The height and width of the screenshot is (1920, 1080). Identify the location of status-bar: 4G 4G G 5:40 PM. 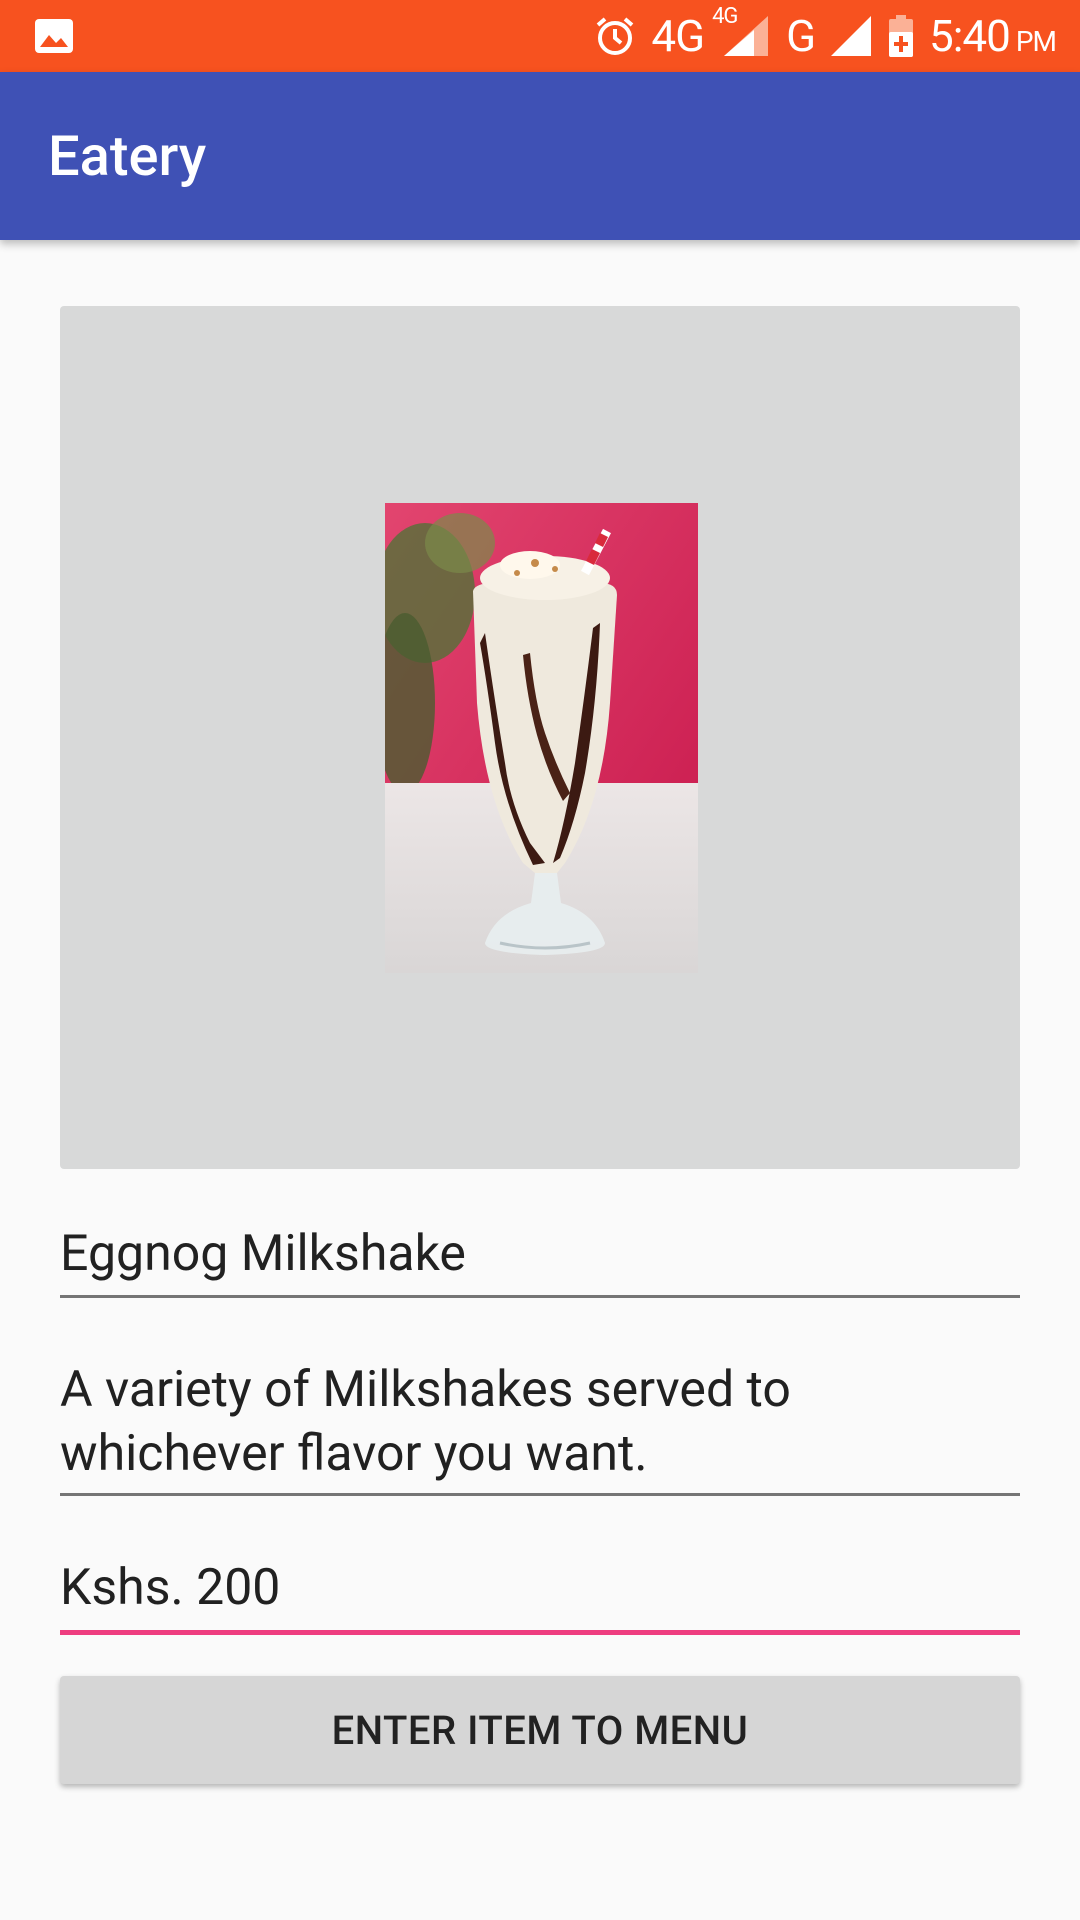
(540, 36).